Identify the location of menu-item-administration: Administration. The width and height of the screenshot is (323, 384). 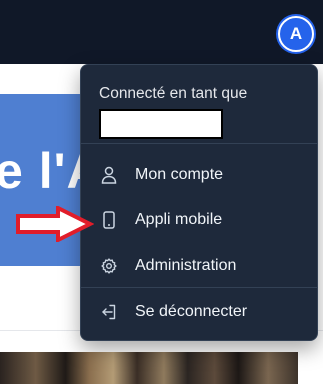
(199, 266).